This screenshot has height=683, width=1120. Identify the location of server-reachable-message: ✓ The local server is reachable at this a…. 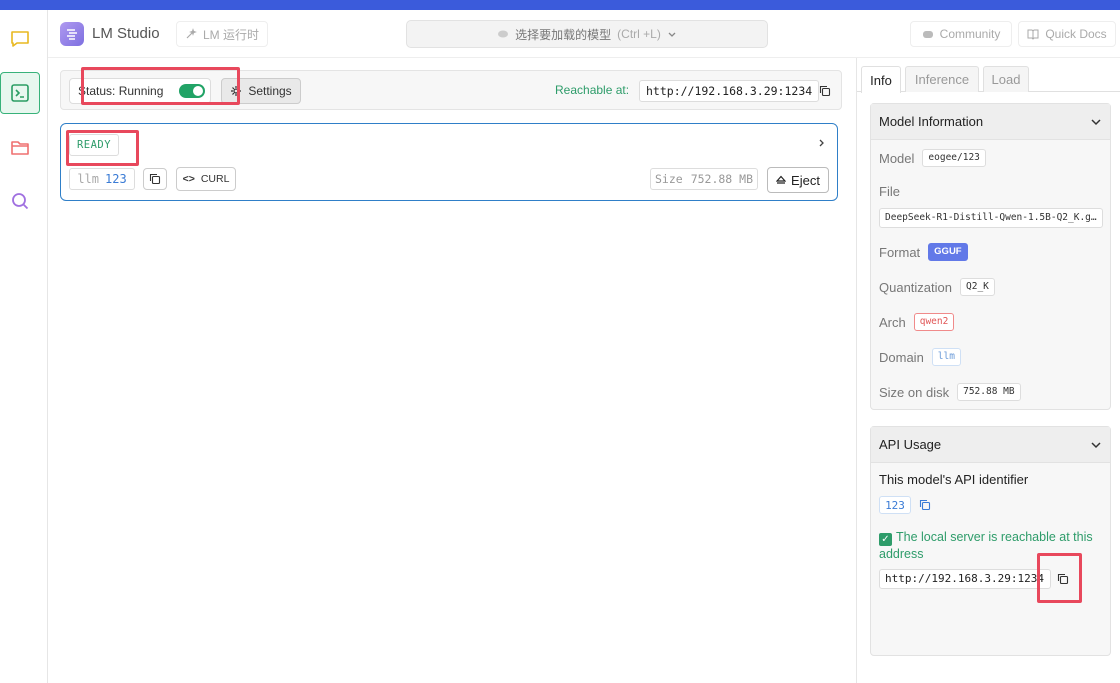
(992, 545).